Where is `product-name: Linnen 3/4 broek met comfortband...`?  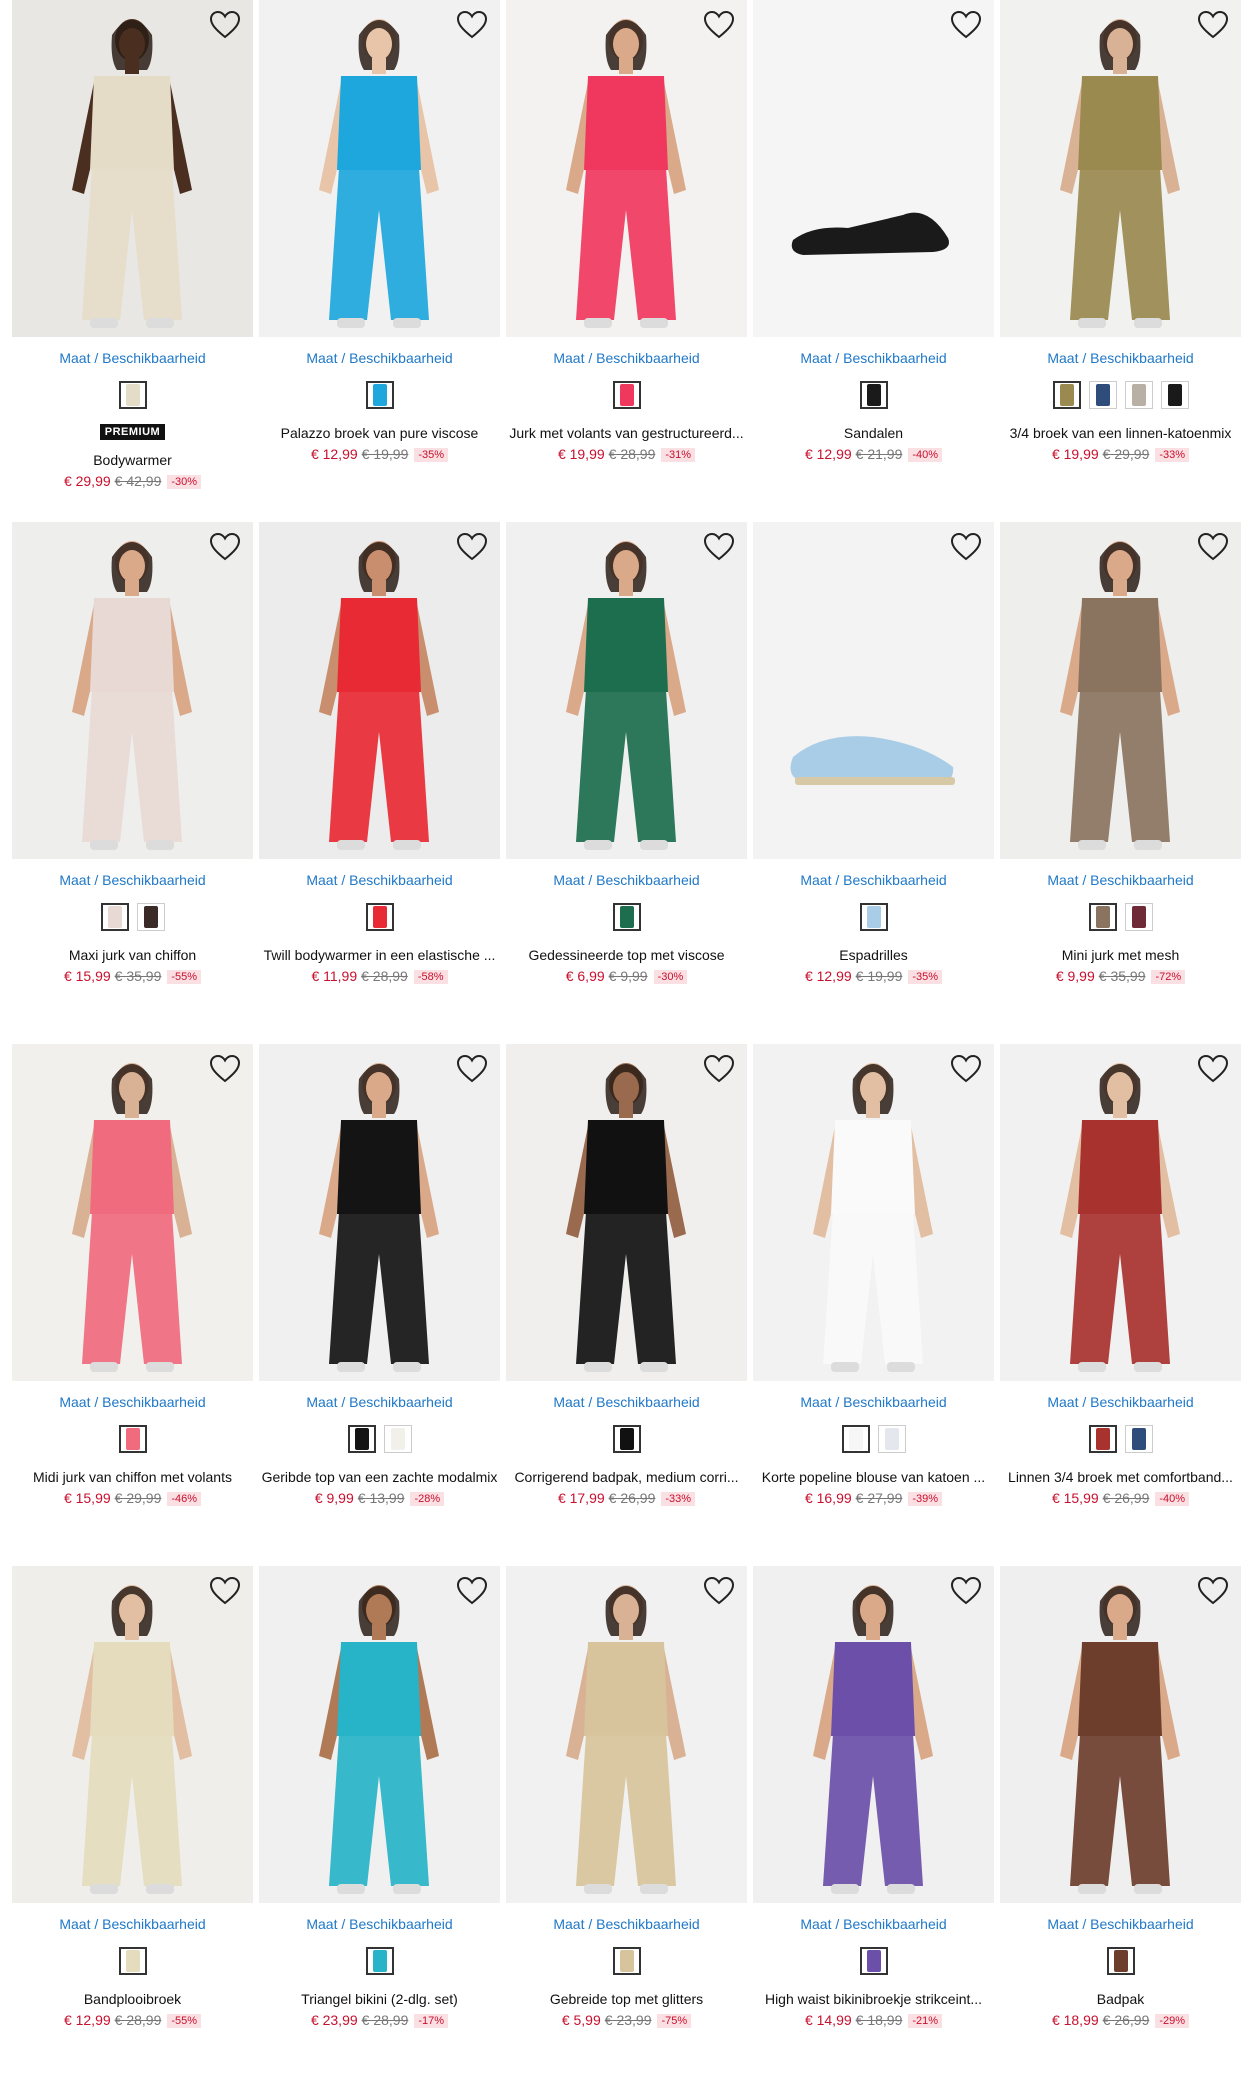
product-name: Linnen 3/4 broek met comfortband... is located at coordinates (1120, 1477).